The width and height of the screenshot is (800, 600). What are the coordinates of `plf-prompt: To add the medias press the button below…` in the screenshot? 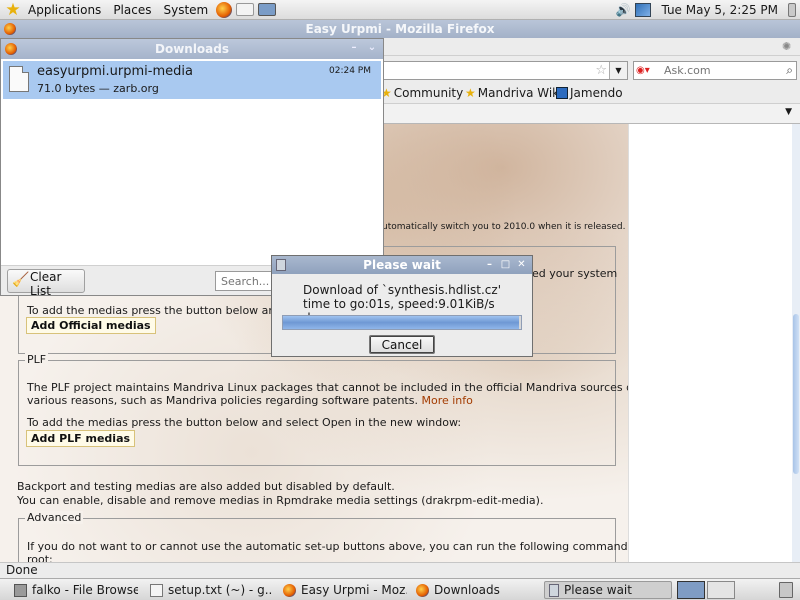 It's located at (244, 422).